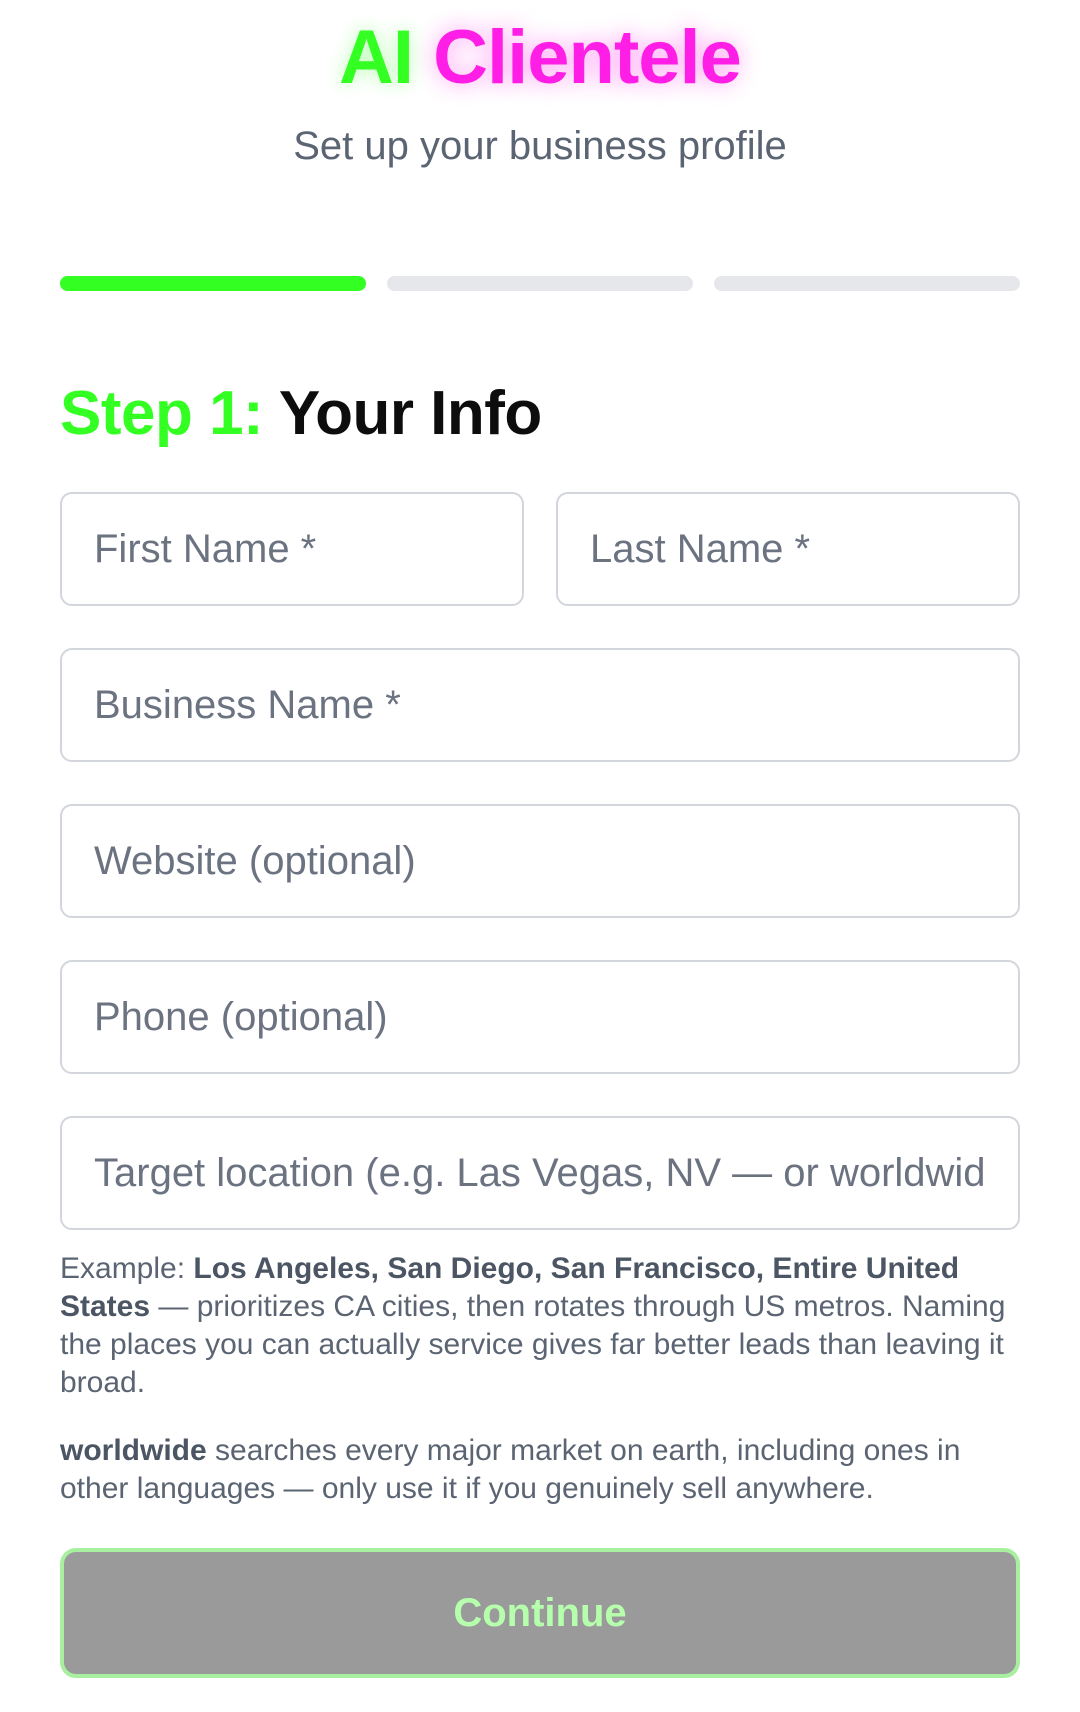 This screenshot has width=1080, height=1712. I want to click on step-progress-bar, so click(540, 283).